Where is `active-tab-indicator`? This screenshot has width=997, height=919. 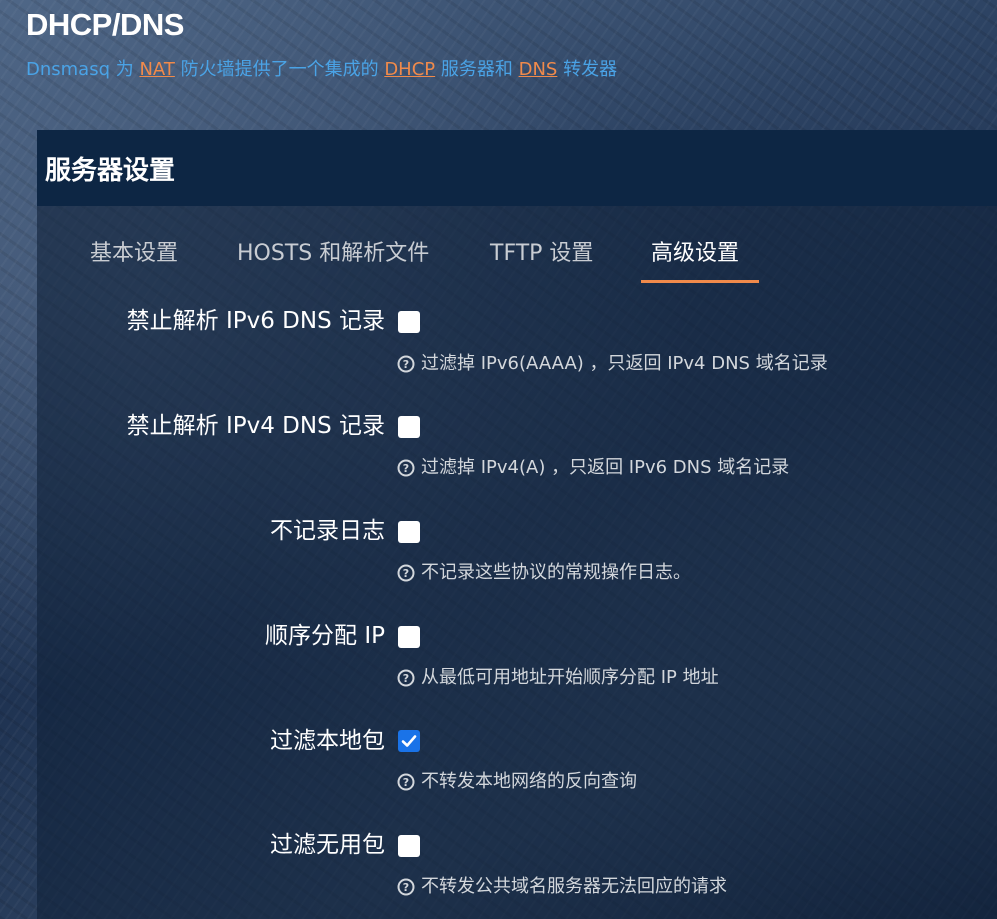
active-tab-indicator is located at coordinates (700, 281).